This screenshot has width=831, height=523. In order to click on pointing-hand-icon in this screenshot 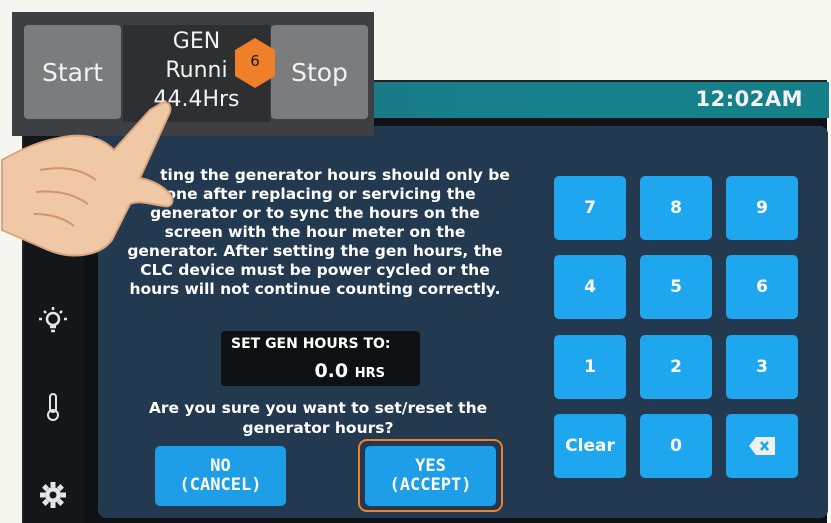, I will do `click(87, 179)`.